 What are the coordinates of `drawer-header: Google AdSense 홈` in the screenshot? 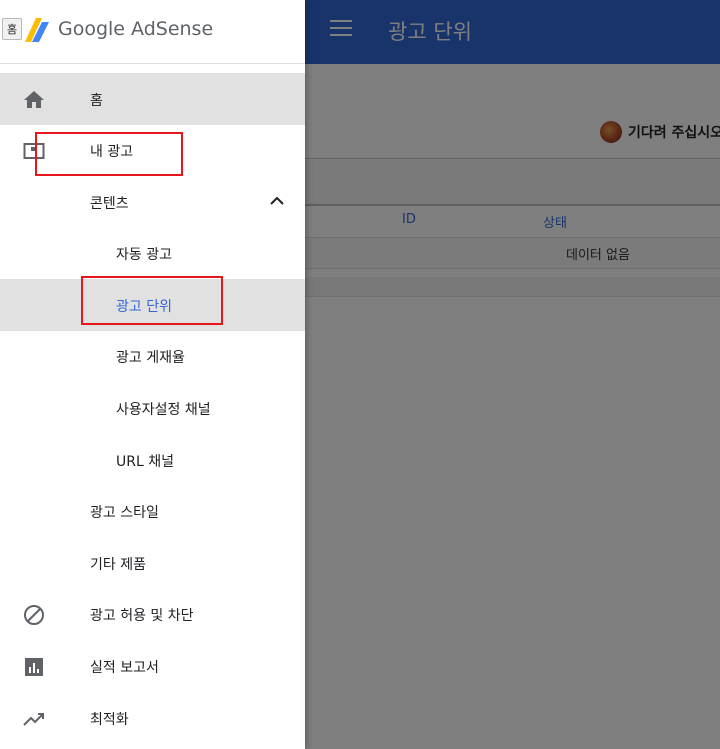 It's located at (152, 32).